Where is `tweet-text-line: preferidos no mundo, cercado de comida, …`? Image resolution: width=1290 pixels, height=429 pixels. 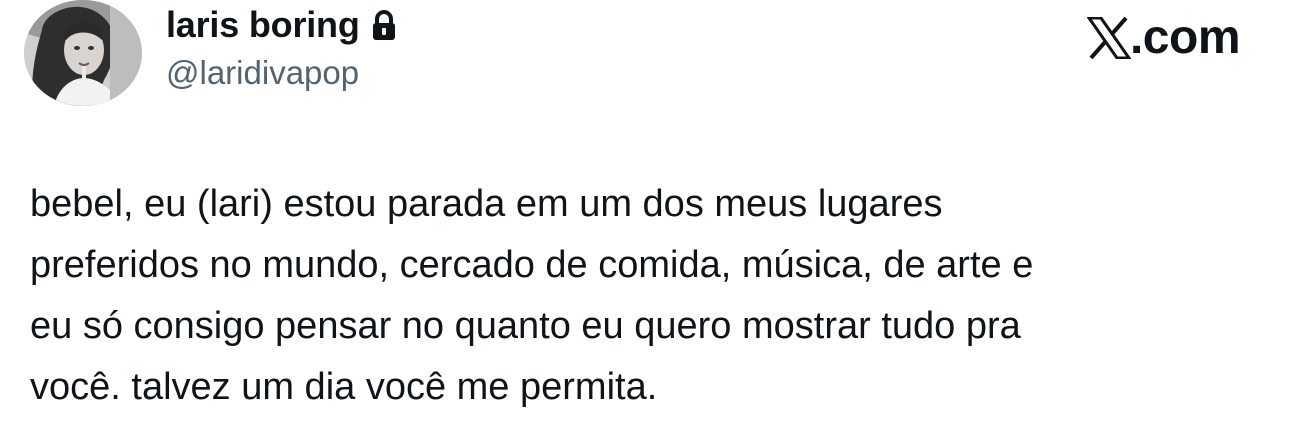
tweet-text-line: preferidos no mundo, cercado de comida, … is located at coordinates (532, 265).